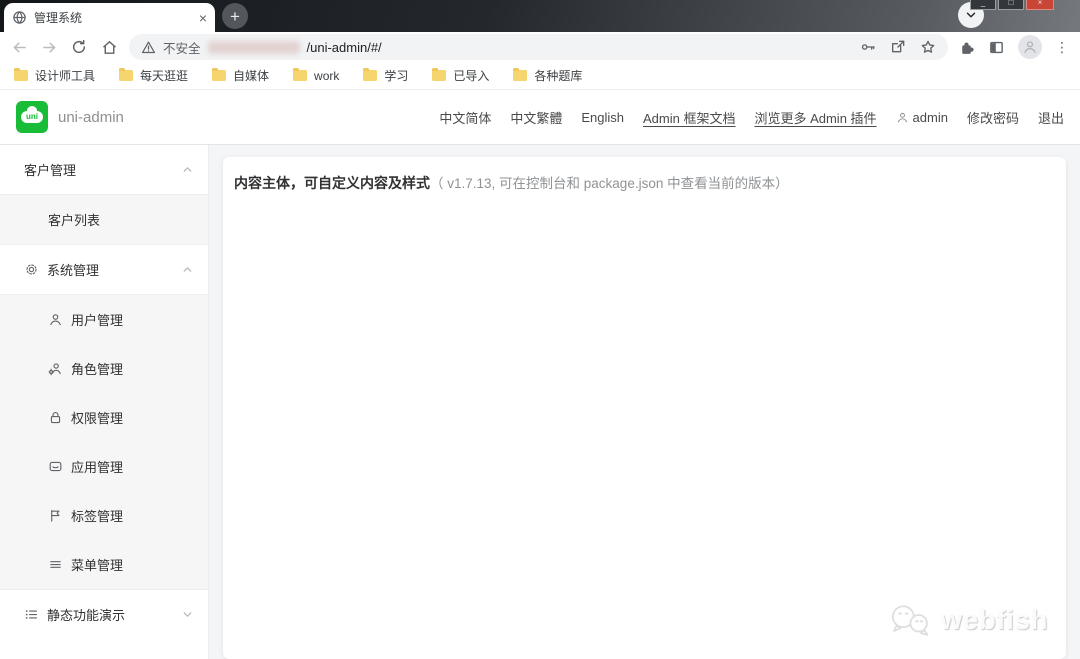  I want to click on bookmark-label: 自媒体, so click(251, 76).